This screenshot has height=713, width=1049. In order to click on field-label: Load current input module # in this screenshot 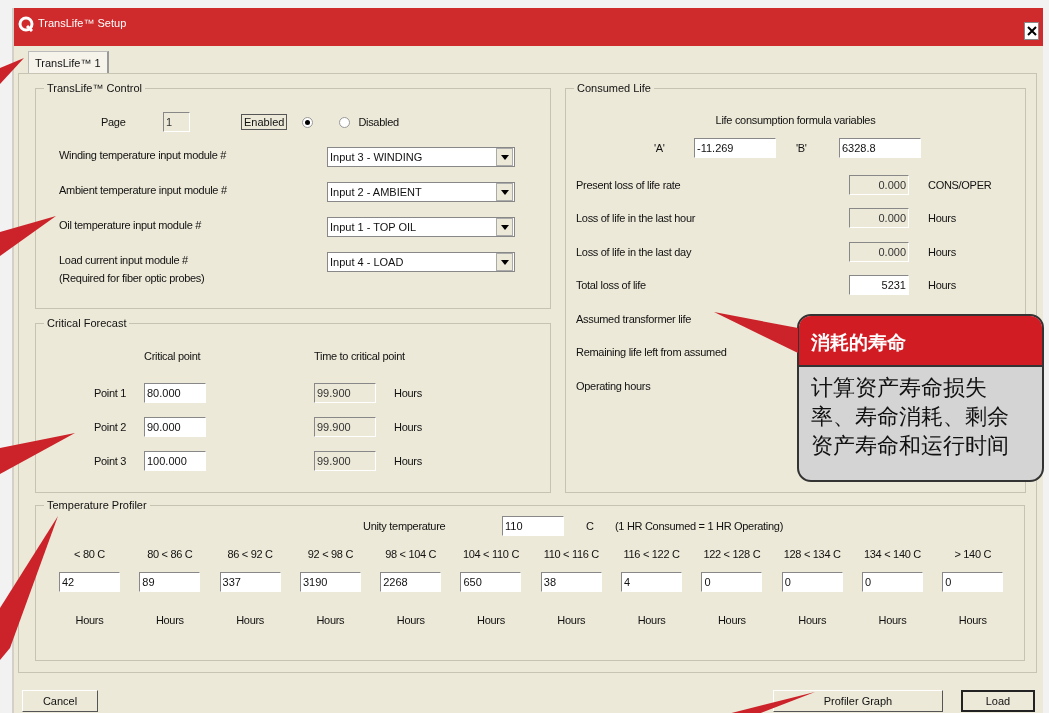, I will do `click(124, 260)`.